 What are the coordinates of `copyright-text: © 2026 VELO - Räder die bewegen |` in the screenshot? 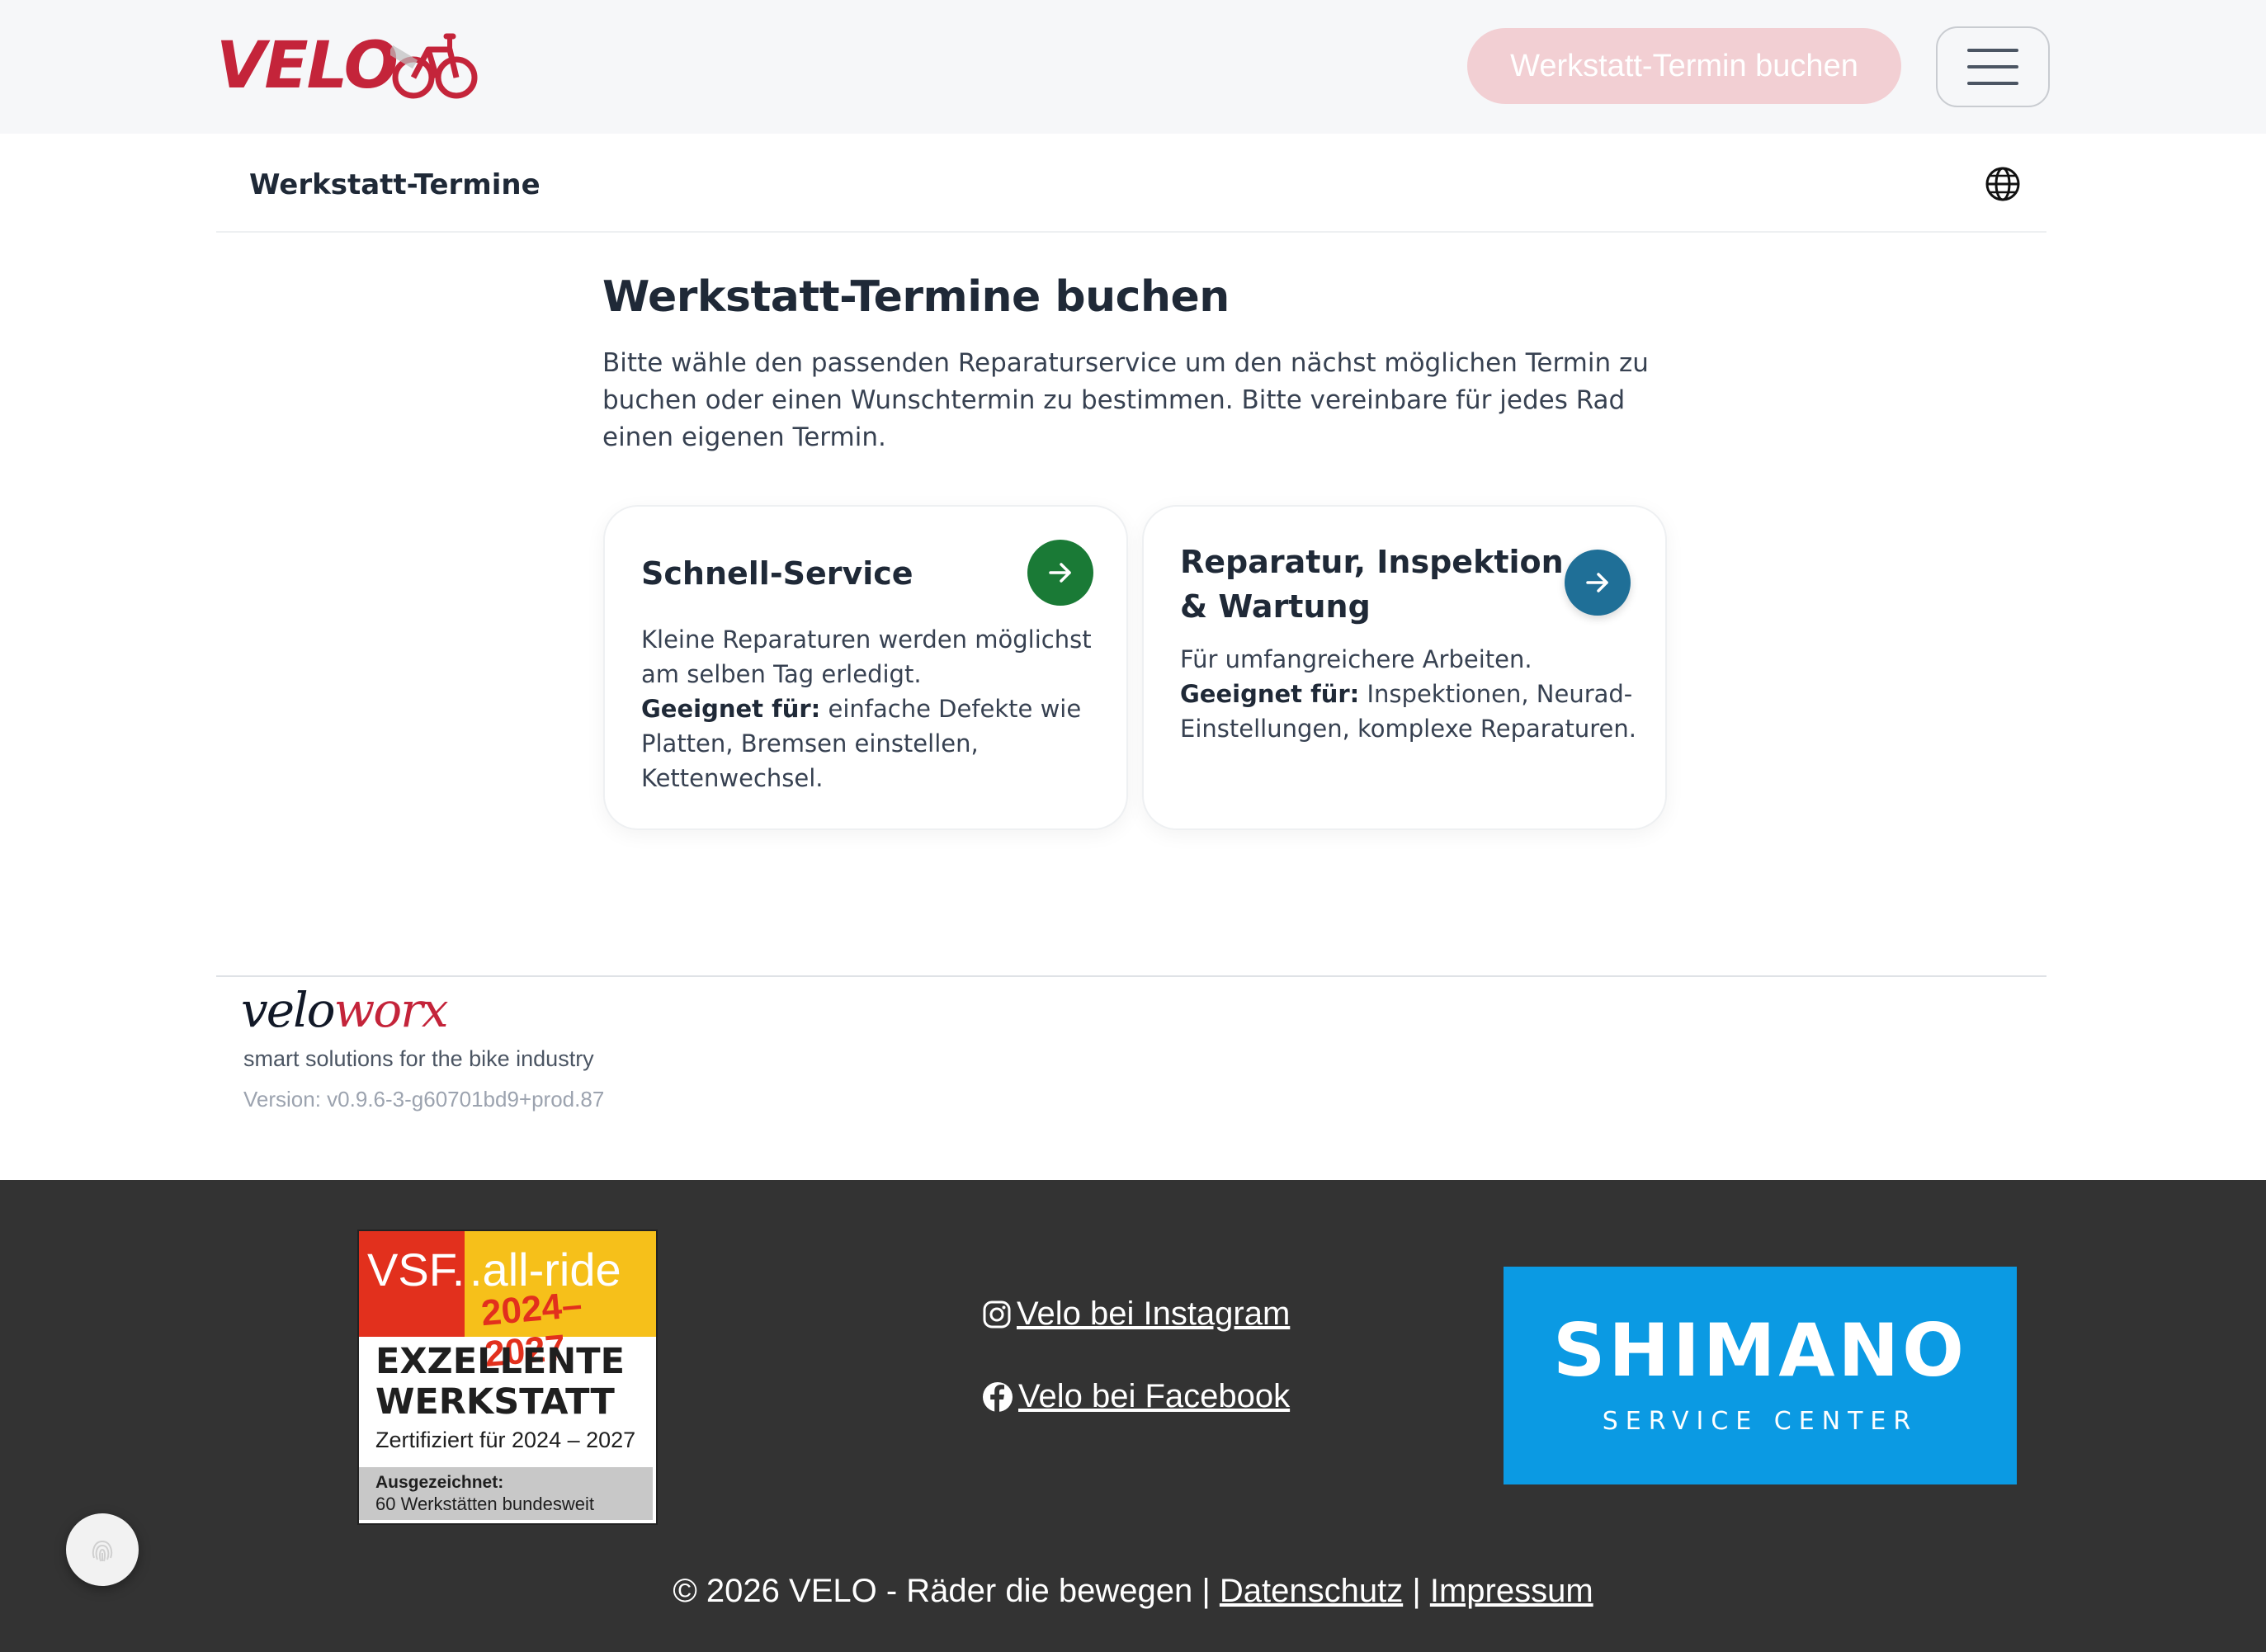 It's located at (942, 1591).